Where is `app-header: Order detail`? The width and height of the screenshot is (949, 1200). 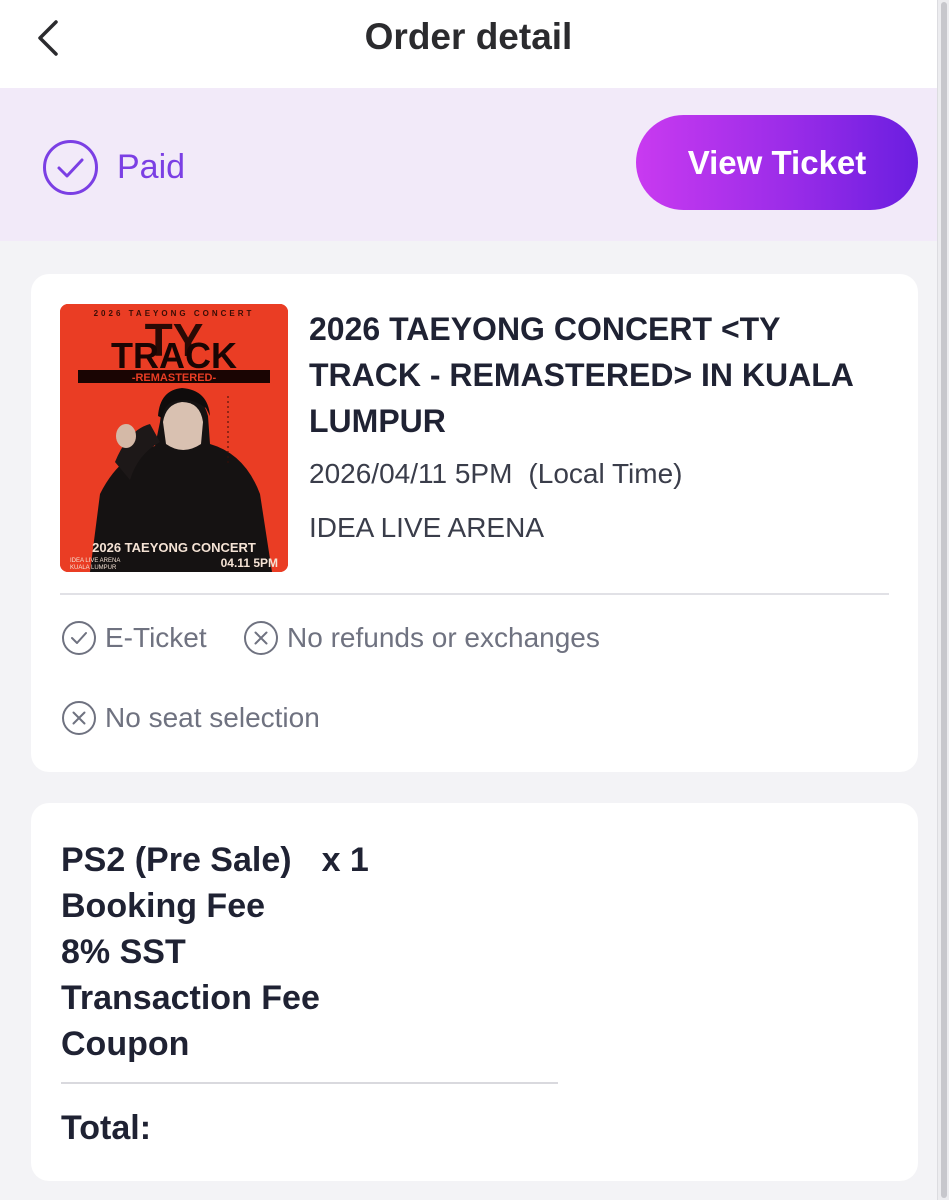
app-header: Order detail is located at coordinates (468, 44).